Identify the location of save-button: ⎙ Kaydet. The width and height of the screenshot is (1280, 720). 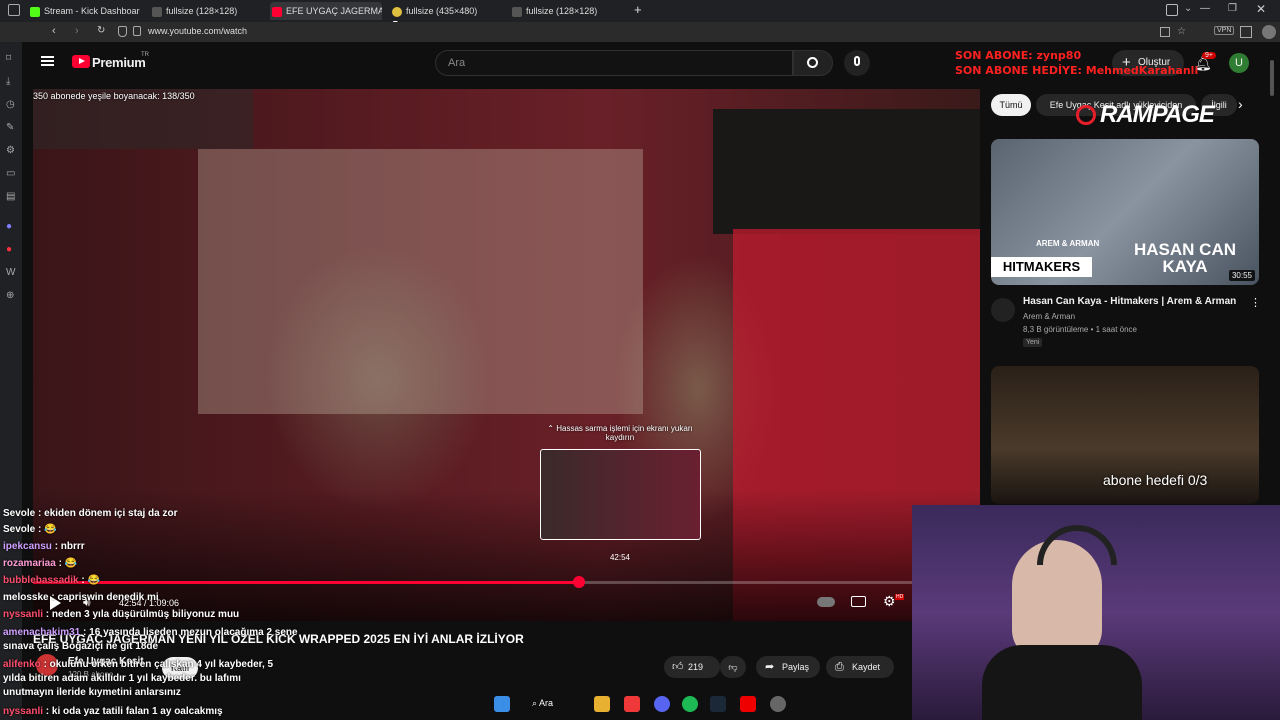
(860, 667).